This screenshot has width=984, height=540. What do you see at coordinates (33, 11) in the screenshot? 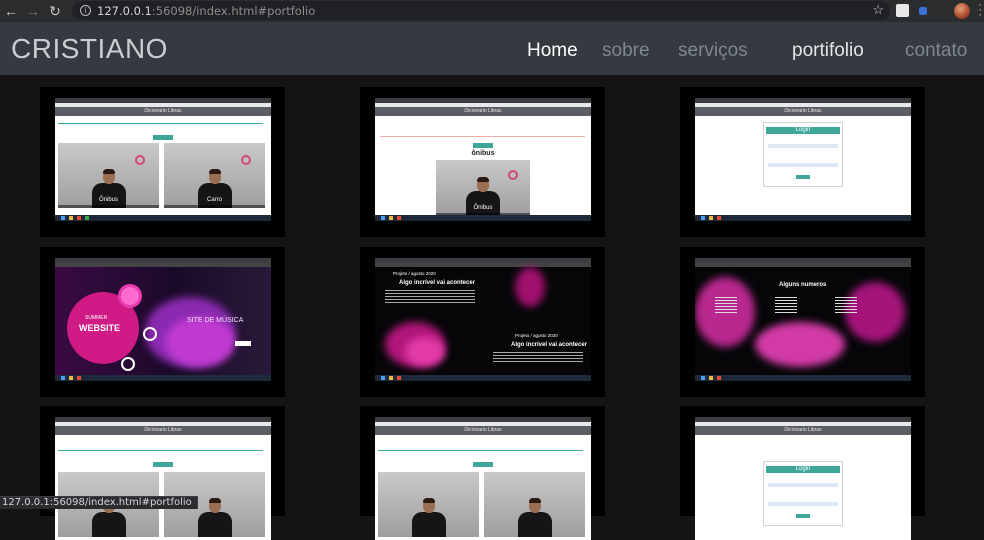
I see `forward-icon: →` at bounding box center [33, 11].